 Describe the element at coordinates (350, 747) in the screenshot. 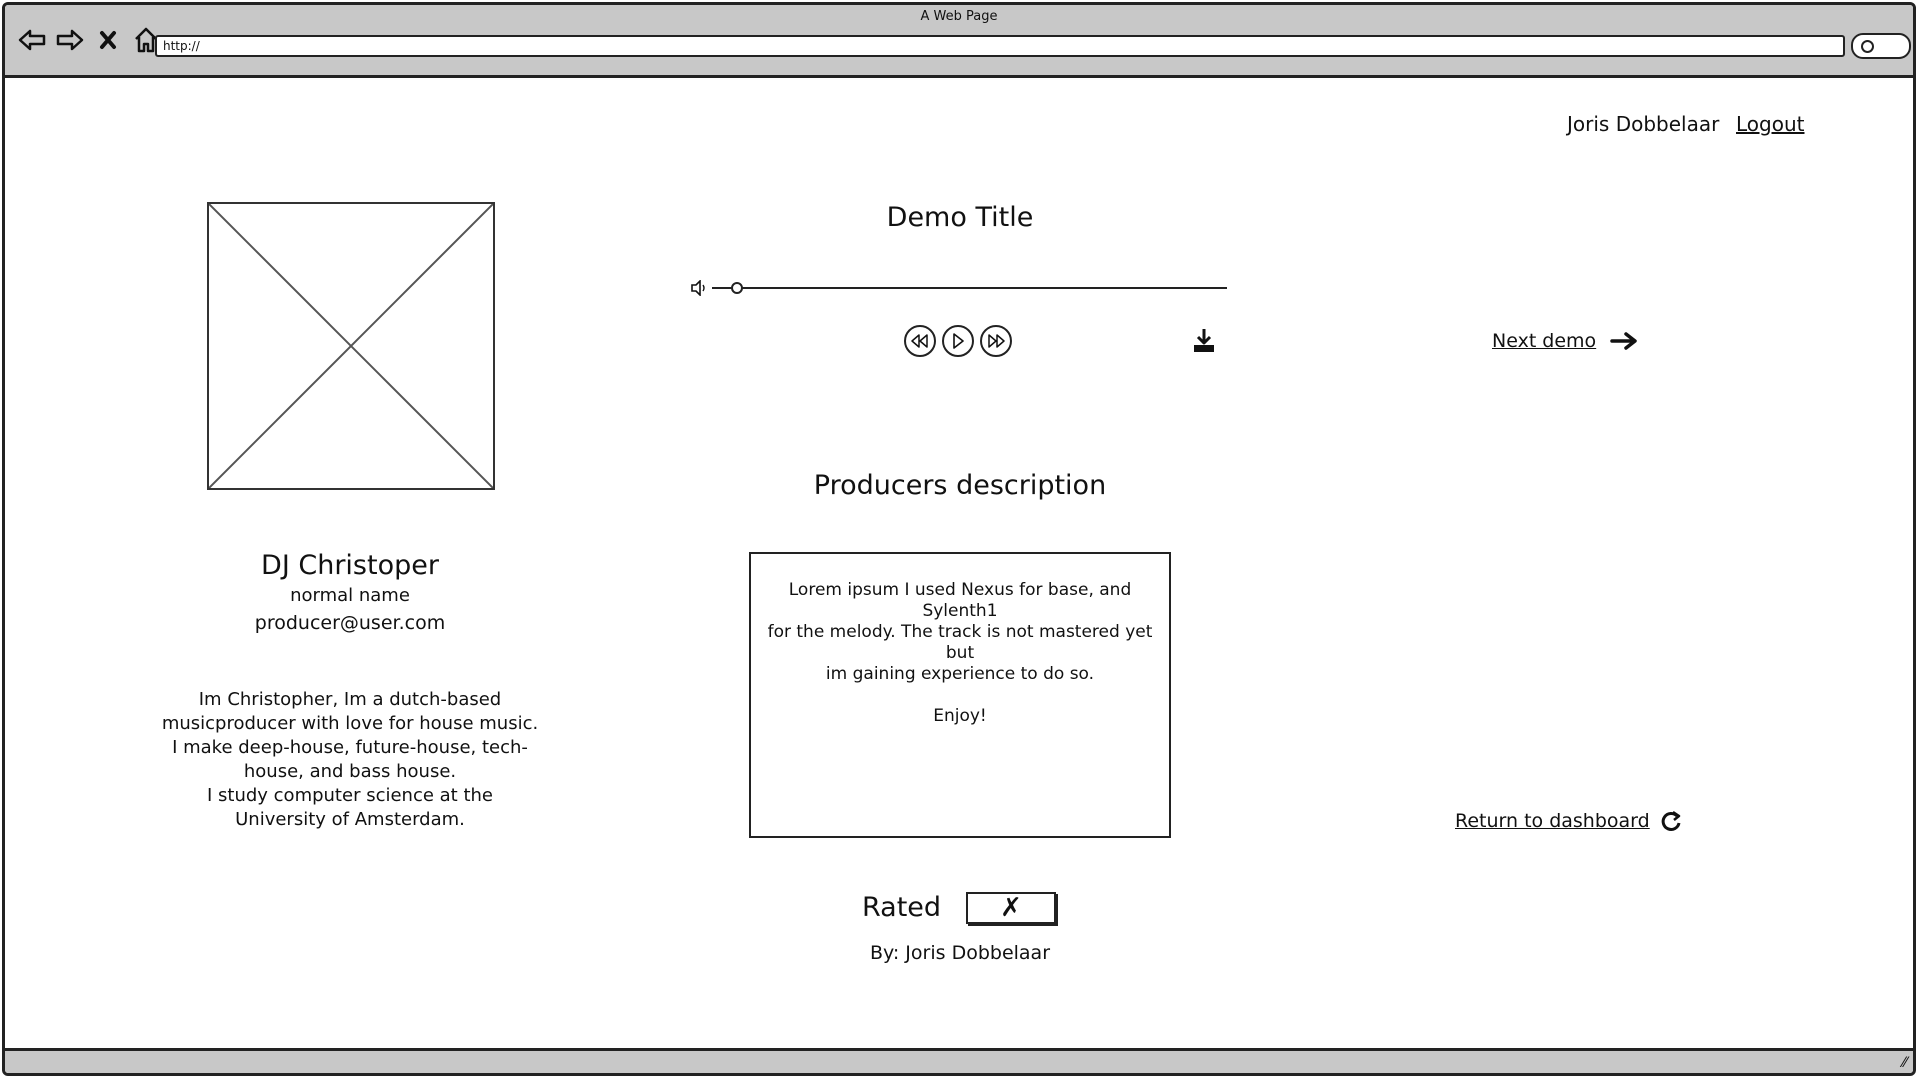

I see `bio-line: I make deep-house, future-house, tech-` at that location.